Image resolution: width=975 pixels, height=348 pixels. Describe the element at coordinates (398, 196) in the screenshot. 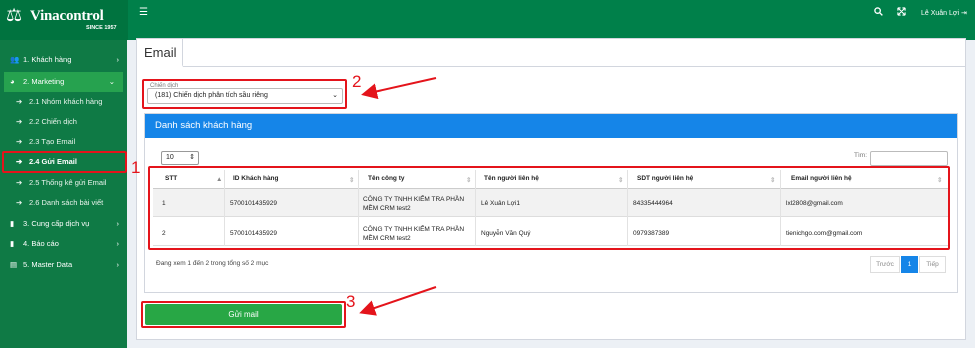

I see `annotation-arrows` at that location.